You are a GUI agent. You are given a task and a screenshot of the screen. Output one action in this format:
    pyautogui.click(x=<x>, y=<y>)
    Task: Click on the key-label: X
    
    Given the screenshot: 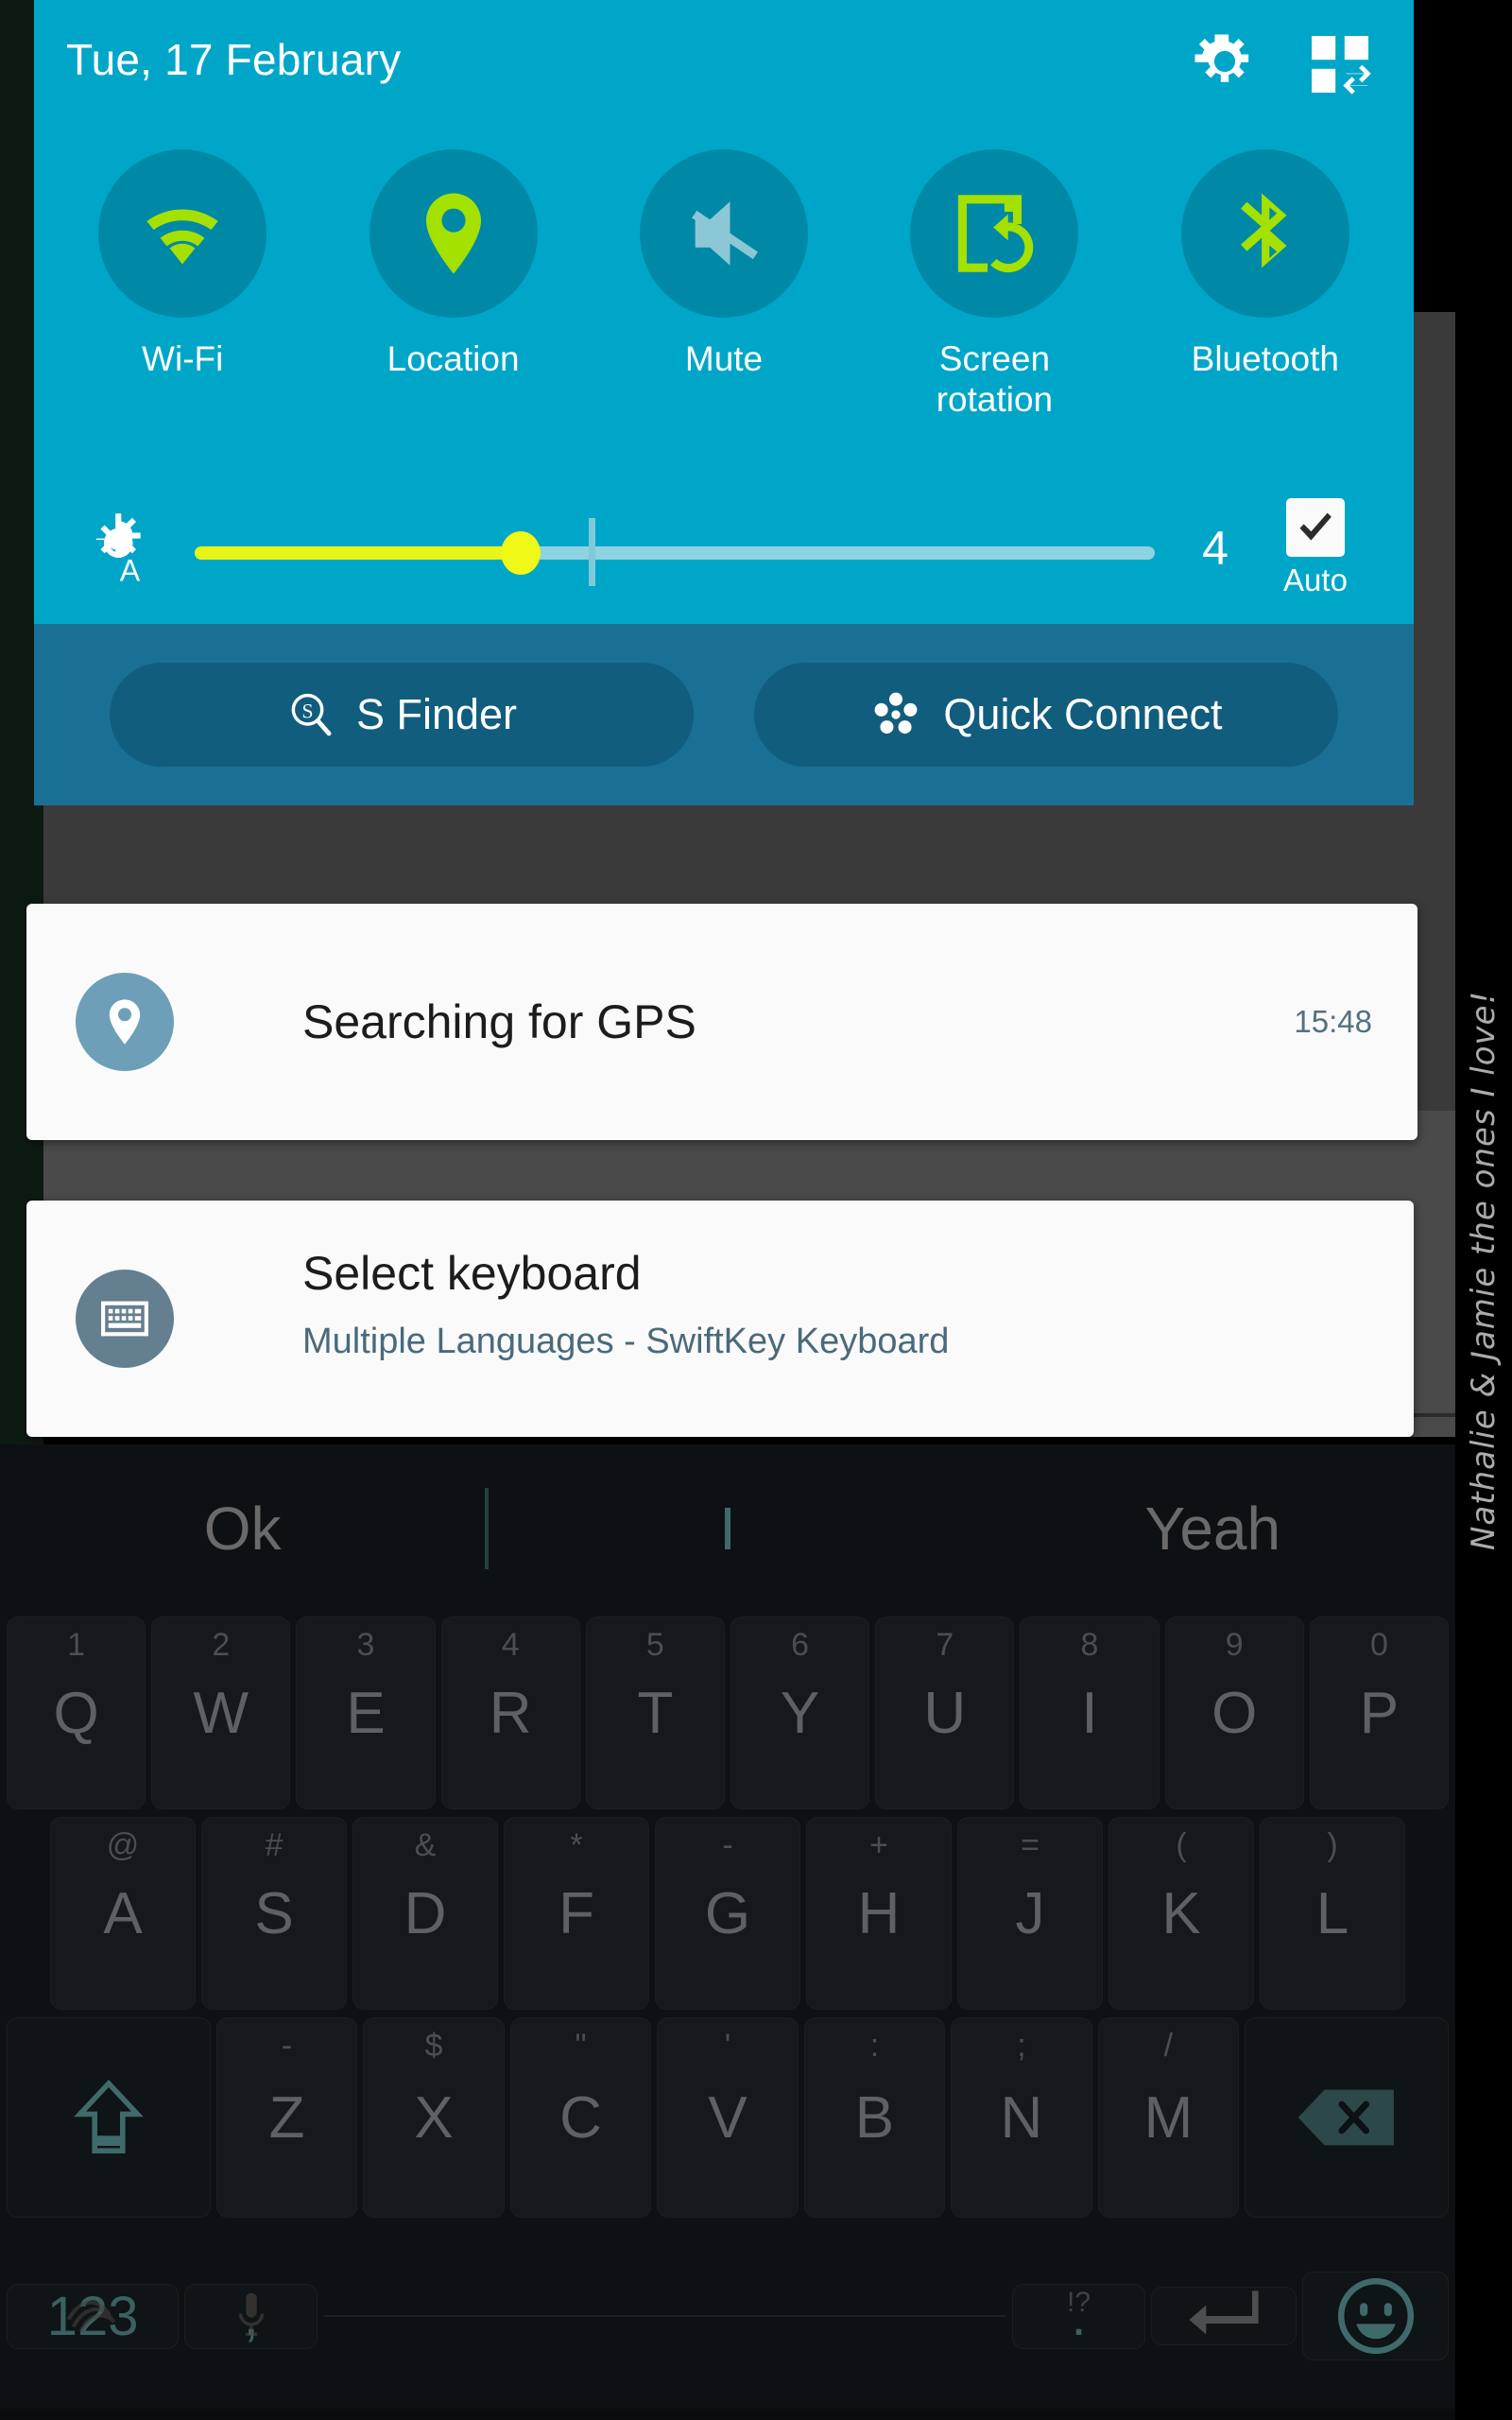 What is the action you would take?
    pyautogui.click(x=434, y=2117)
    